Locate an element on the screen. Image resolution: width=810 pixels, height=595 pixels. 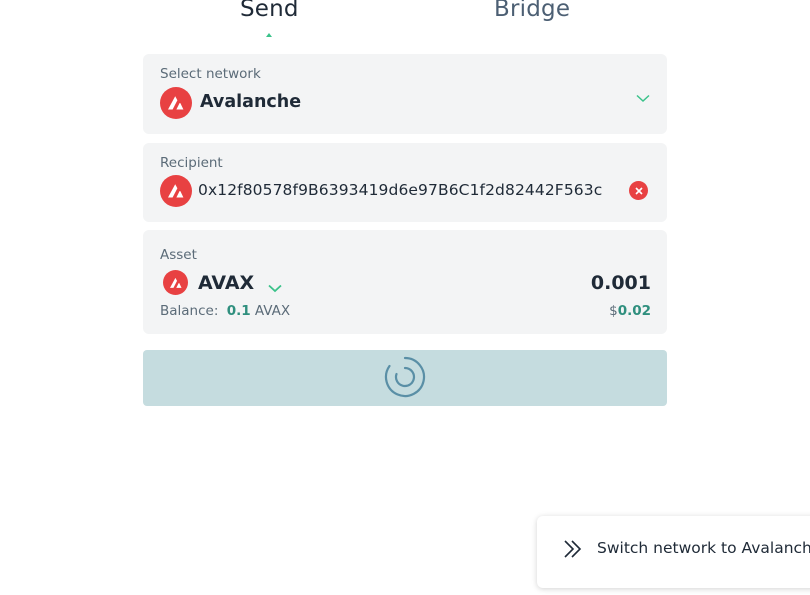
switch-network-toast: Switch network to Avalanche is located at coordinates (673, 552).